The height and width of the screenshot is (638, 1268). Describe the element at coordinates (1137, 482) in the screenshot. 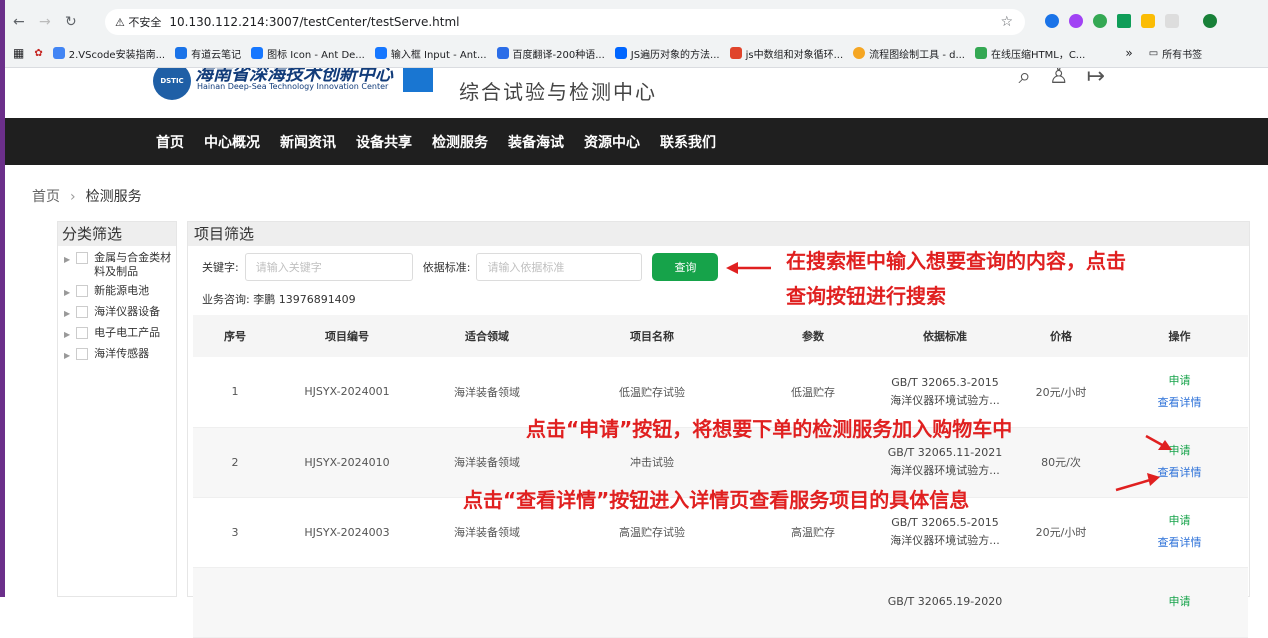

I see `arrow-to-detail-icon` at that location.